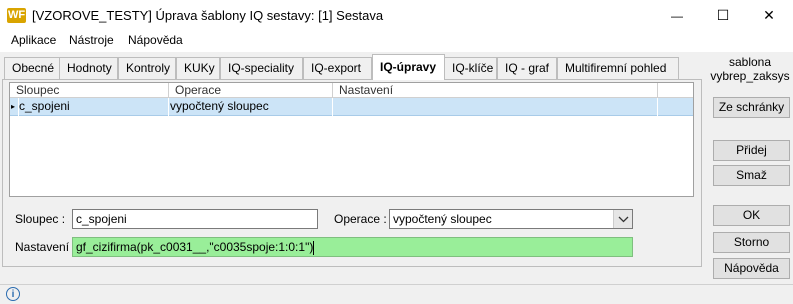 The height and width of the screenshot is (304, 793). What do you see at coordinates (360, 219) in the screenshot?
I see `operace-label: Operace :` at bounding box center [360, 219].